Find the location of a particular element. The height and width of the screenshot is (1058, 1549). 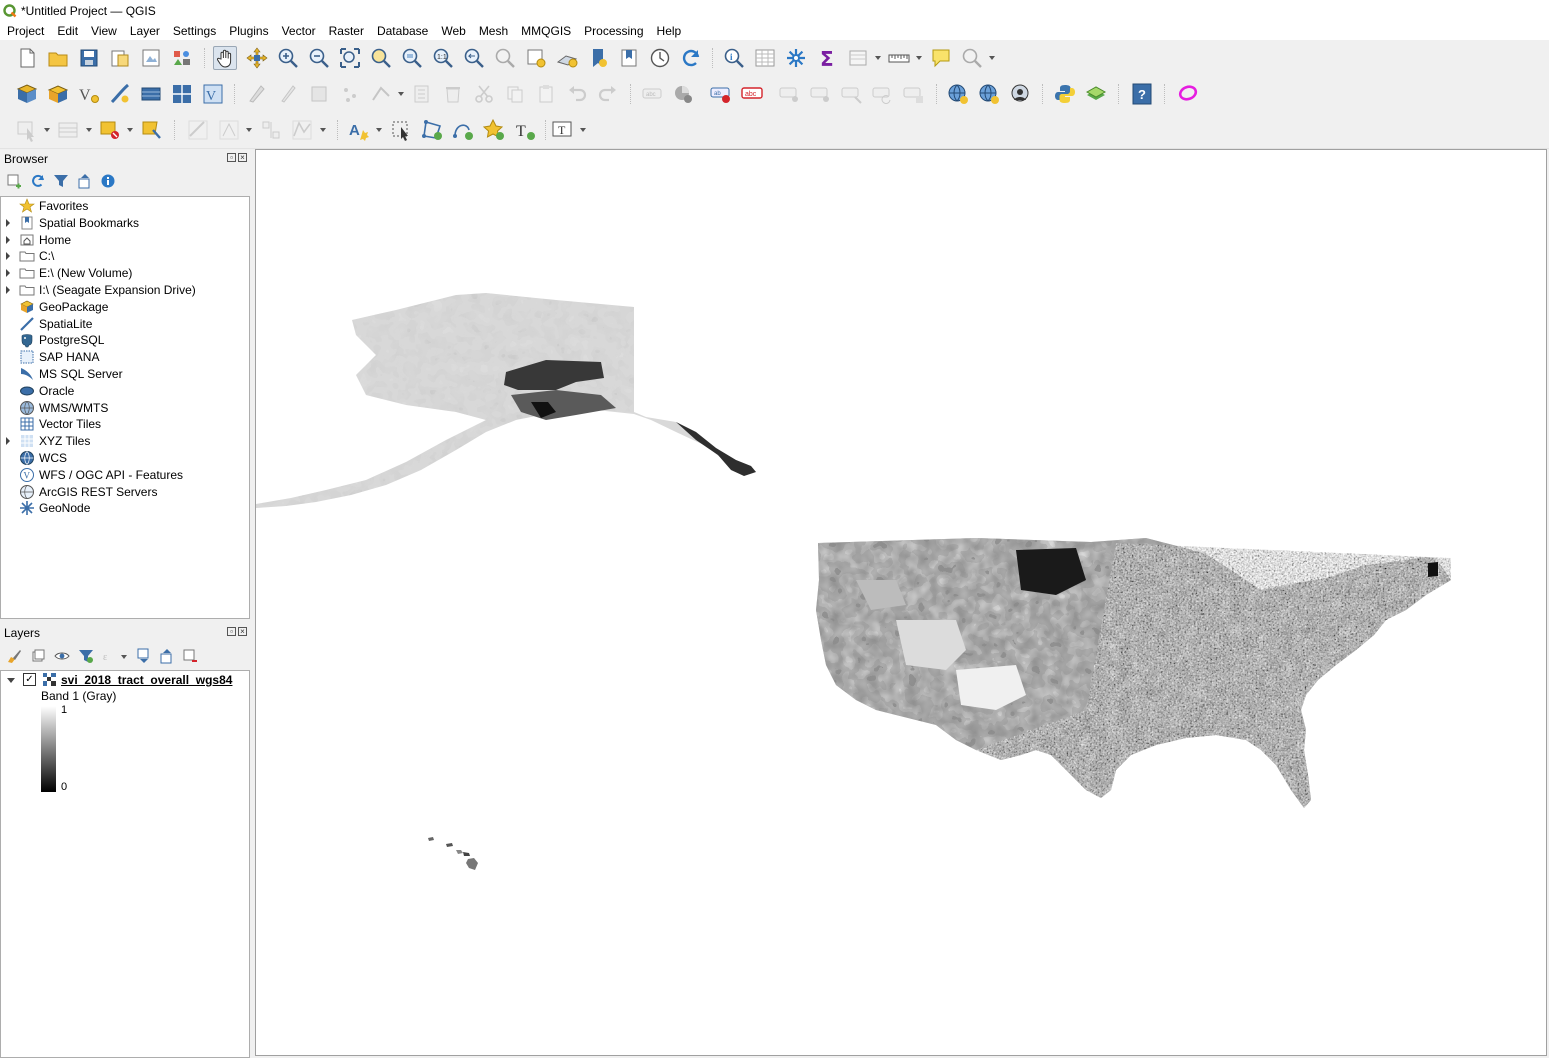

select-by-value-icon is located at coordinates (68, 130).